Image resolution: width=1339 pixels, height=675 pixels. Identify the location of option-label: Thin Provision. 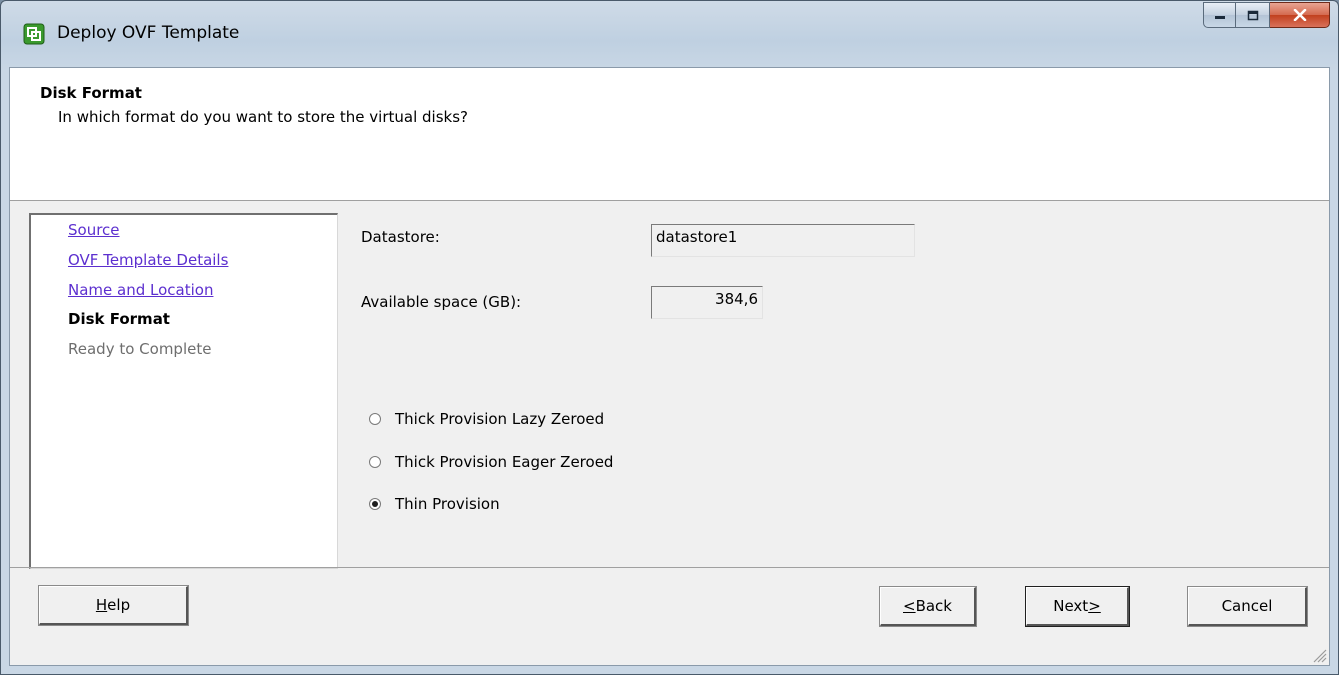
(447, 504).